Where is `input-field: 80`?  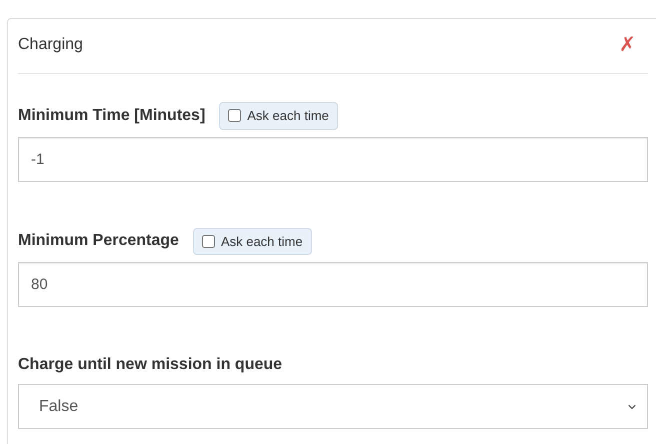 input-field: 80 is located at coordinates (333, 284).